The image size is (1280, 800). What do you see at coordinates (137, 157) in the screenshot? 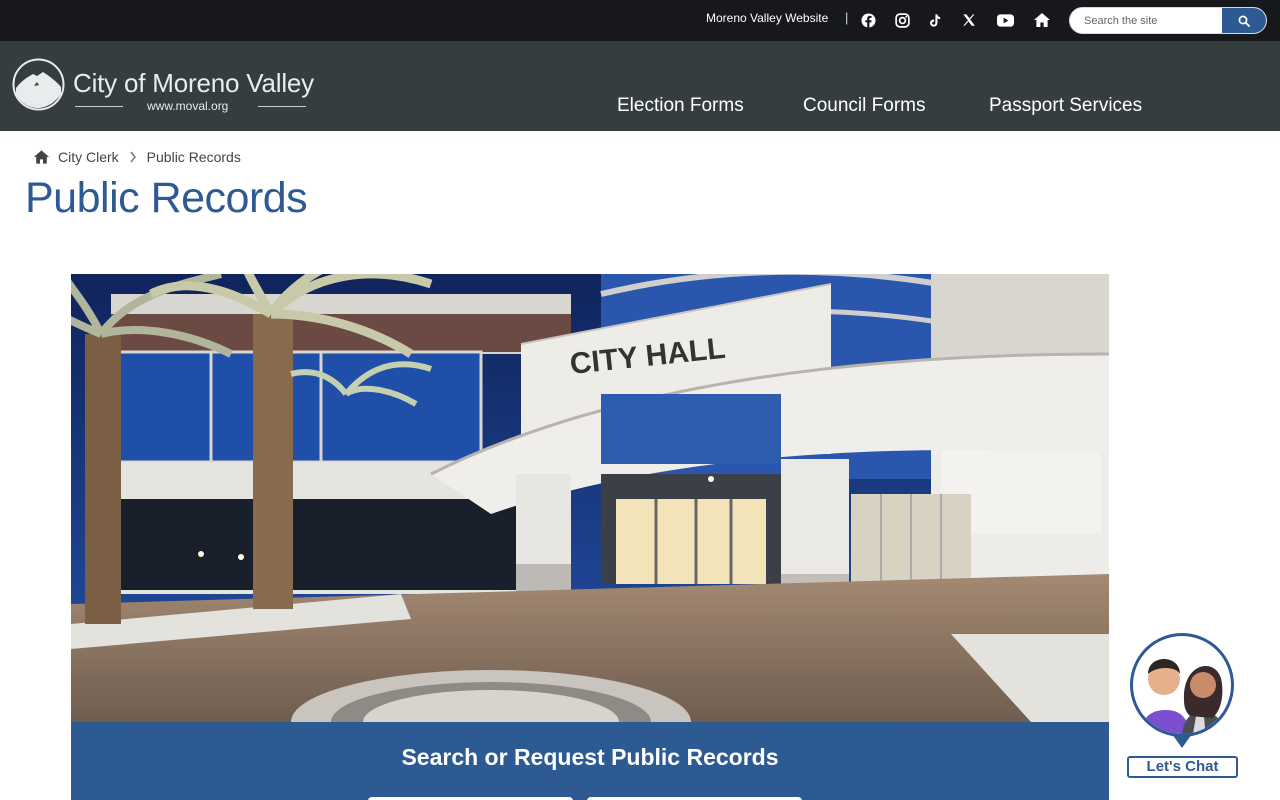
I see `breadcrumb: City Clerk Public Records` at bounding box center [137, 157].